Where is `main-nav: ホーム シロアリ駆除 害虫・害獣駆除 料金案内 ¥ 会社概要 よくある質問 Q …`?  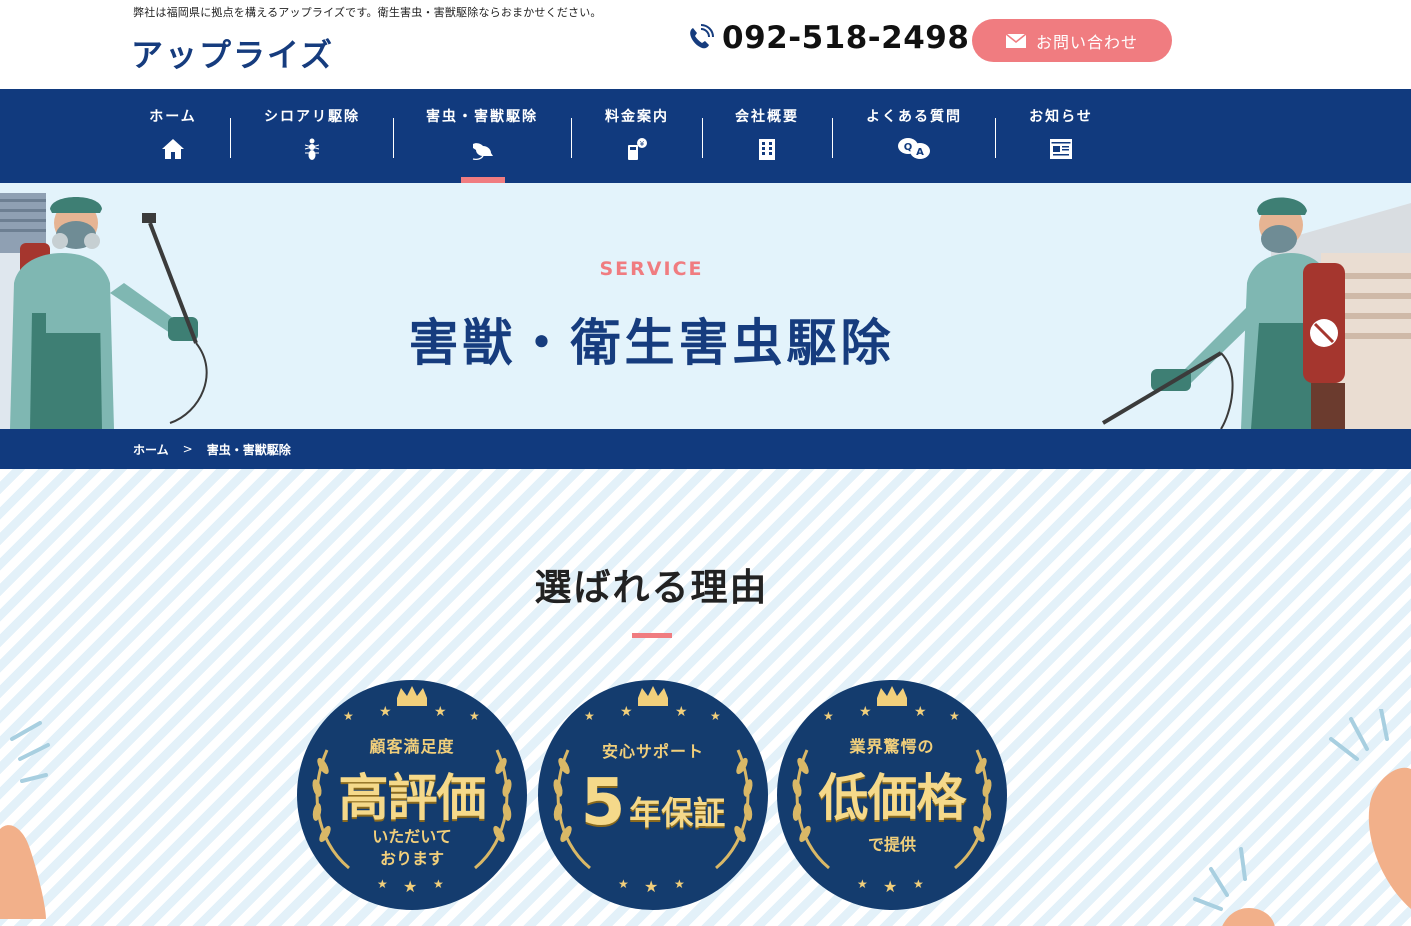
main-nav: ホーム シロアリ駆除 害虫・害獣駆除 料金案内 ¥ 会社概要 よくある質問 Q … is located at coordinates (705, 136).